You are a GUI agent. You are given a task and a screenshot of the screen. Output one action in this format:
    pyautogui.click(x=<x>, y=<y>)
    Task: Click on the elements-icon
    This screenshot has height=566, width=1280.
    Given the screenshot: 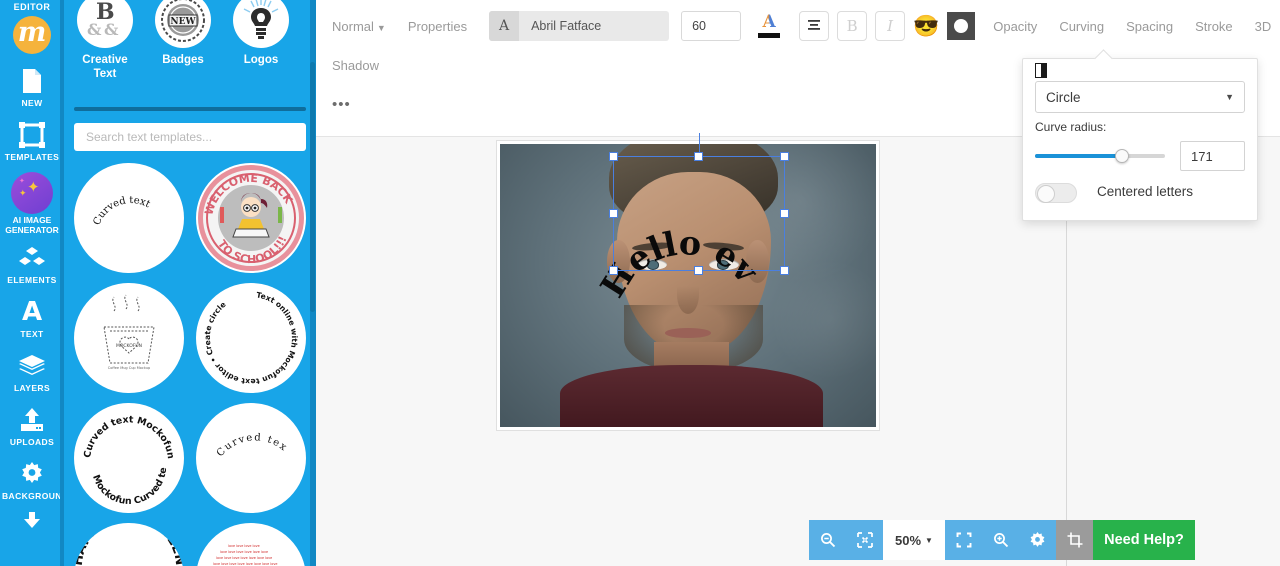 What is the action you would take?
    pyautogui.click(x=32, y=258)
    